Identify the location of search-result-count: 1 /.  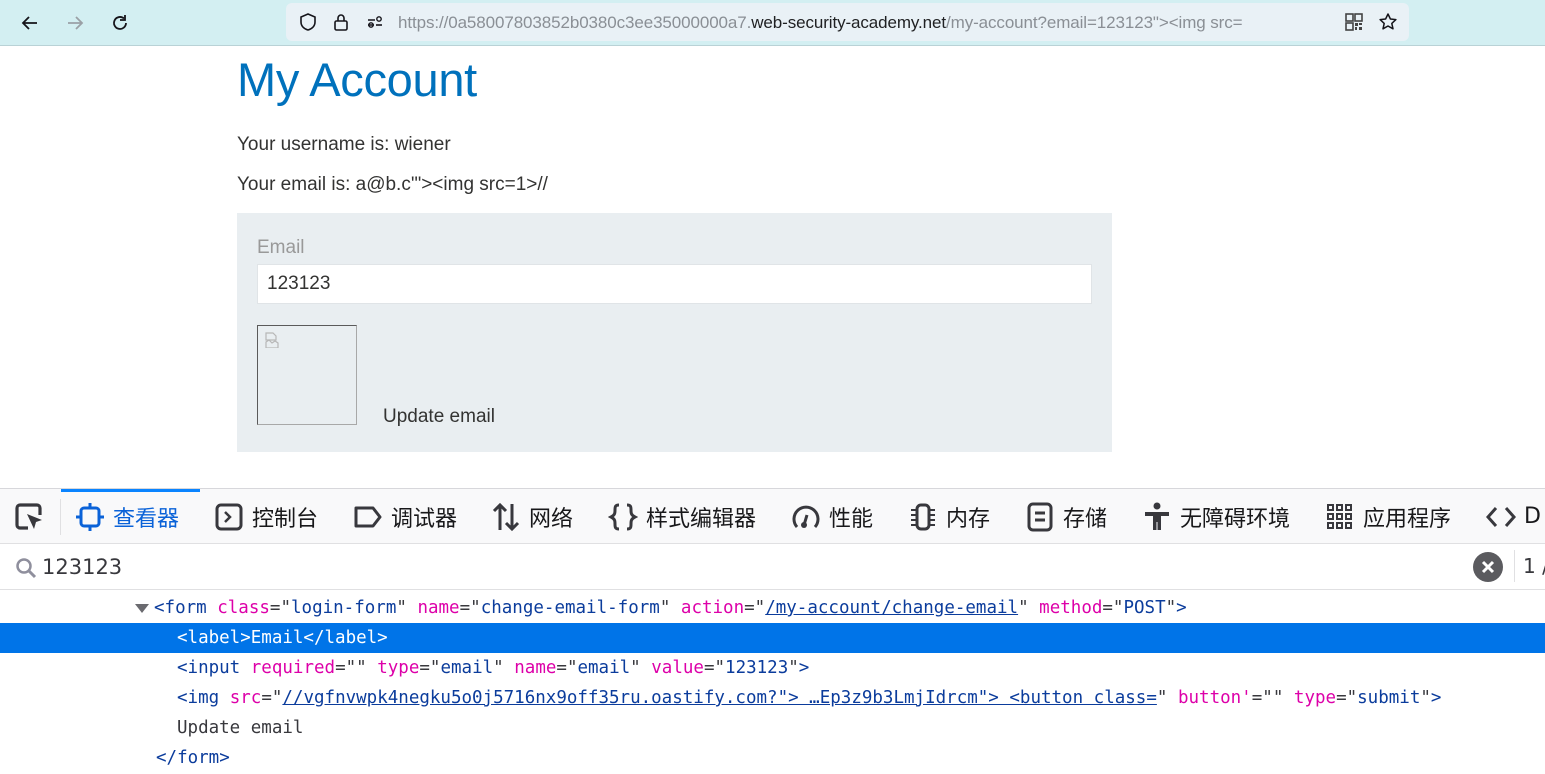
(1534, 566).